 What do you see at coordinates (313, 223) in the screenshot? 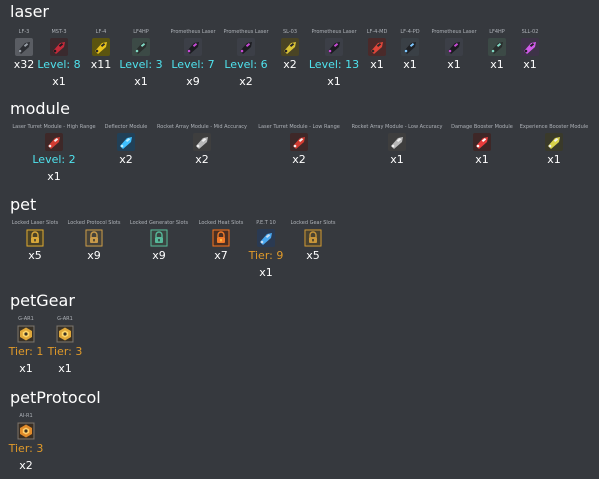
I see `item-name: Locked Gear Slots` at bounding box center [313, 223].